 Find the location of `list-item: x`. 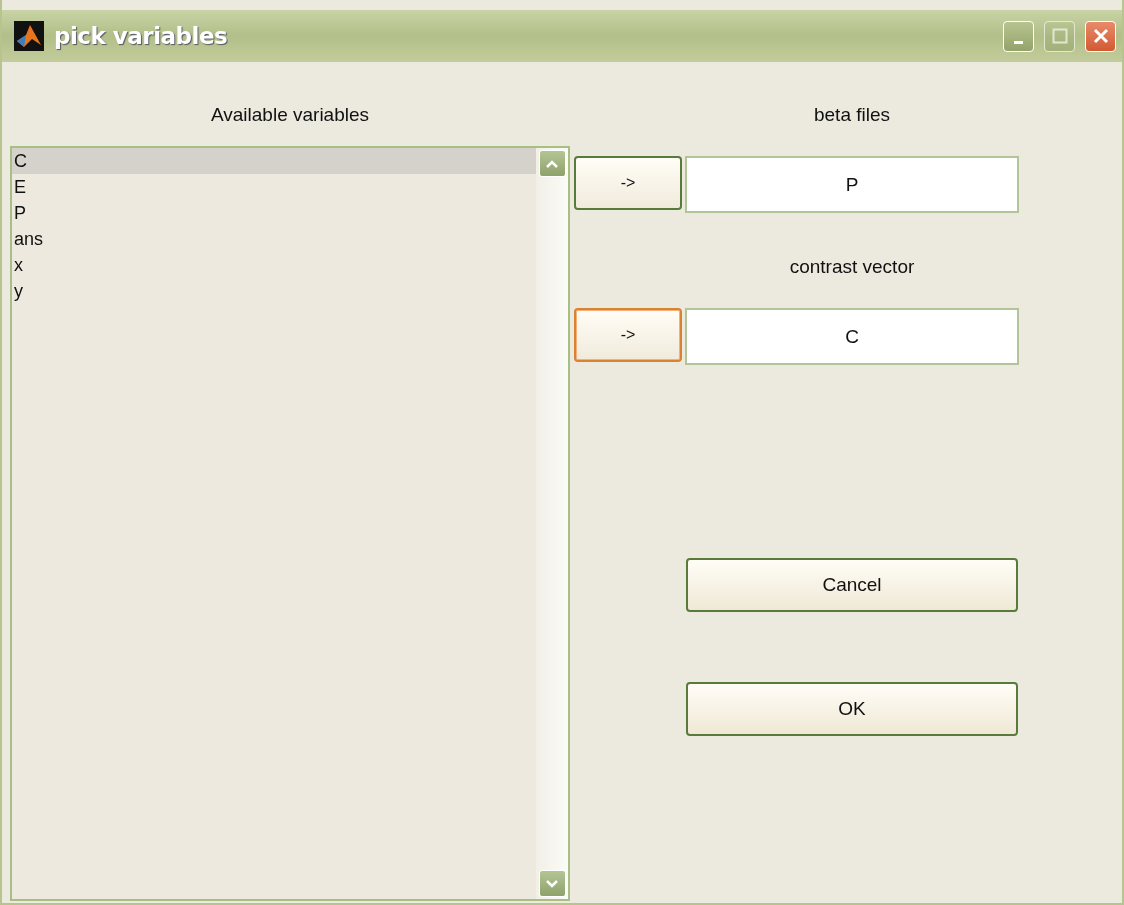

list-item: x is located at coordinates (274, 265).